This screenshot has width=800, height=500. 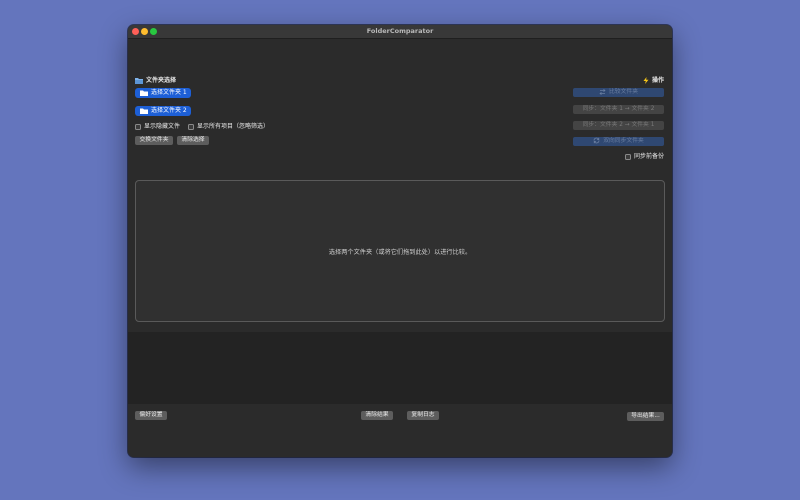 What do you see at coordinates (161, 80) in the screenshot?
I see `folder-selection-heading-text: 文件夹选择` at bounding box center [161, 80].